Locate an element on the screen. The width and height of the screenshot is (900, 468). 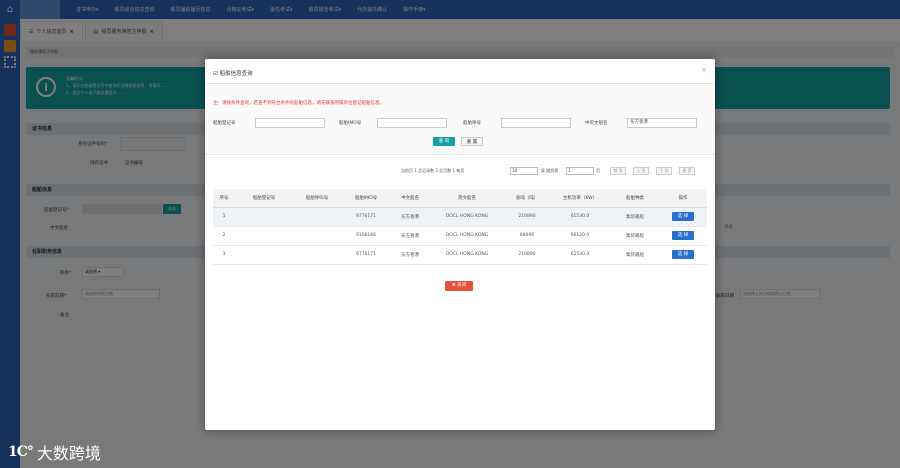
page-jump-select: 1 is located at coordinates (580, 171).